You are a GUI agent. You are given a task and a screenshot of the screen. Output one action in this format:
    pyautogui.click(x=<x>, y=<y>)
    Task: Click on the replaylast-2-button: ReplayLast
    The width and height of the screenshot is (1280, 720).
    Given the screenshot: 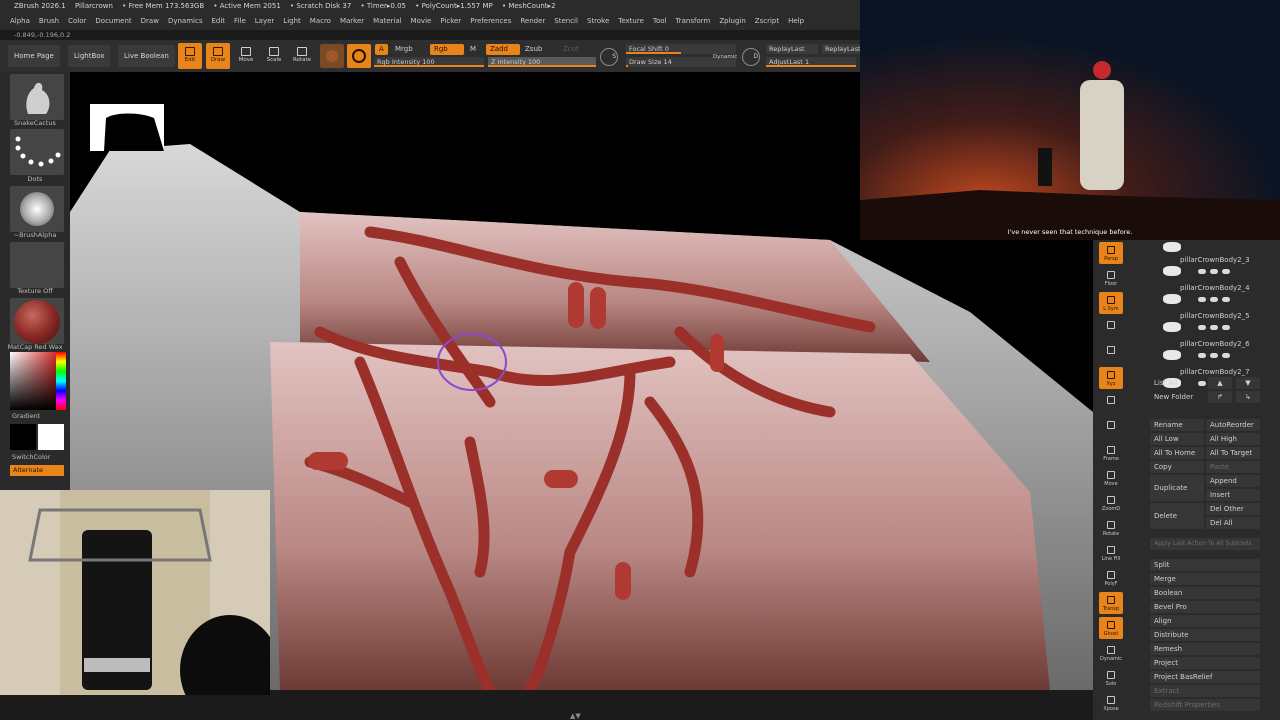 What is the action you would take?
    pyautogui.click(x=841, y=49)
    